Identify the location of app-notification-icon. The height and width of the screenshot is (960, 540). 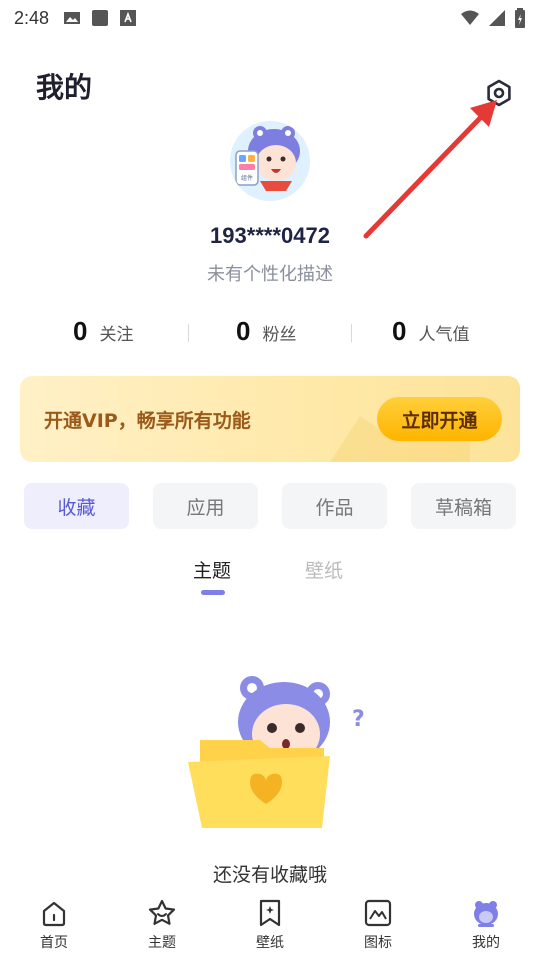
(100, 18).